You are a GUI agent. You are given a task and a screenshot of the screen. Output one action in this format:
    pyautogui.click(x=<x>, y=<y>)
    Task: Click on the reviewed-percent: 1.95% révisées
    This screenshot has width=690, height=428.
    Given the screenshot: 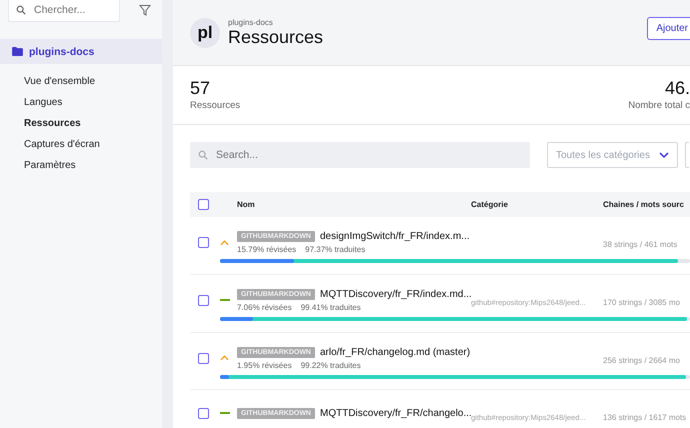 What is the action you would take?
    pyautogui.click(x=264, y=365)
    